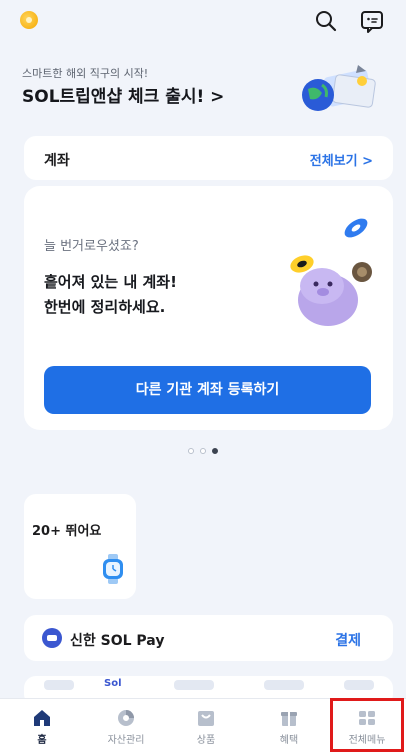 This screenshot has width=406, height=754. I want to click on shinhan-sol-logo-icon, so click(29, 20).